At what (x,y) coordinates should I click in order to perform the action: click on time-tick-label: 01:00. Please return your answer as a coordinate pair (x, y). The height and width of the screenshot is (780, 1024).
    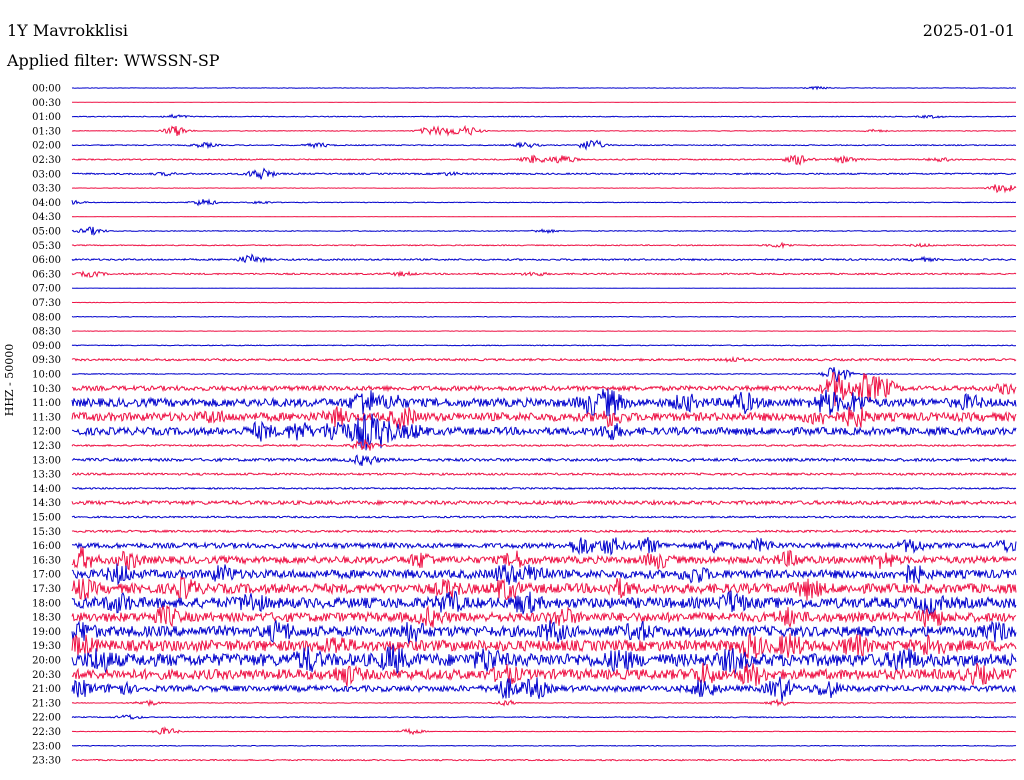
    Looking at the image, I should click on (46, 117).